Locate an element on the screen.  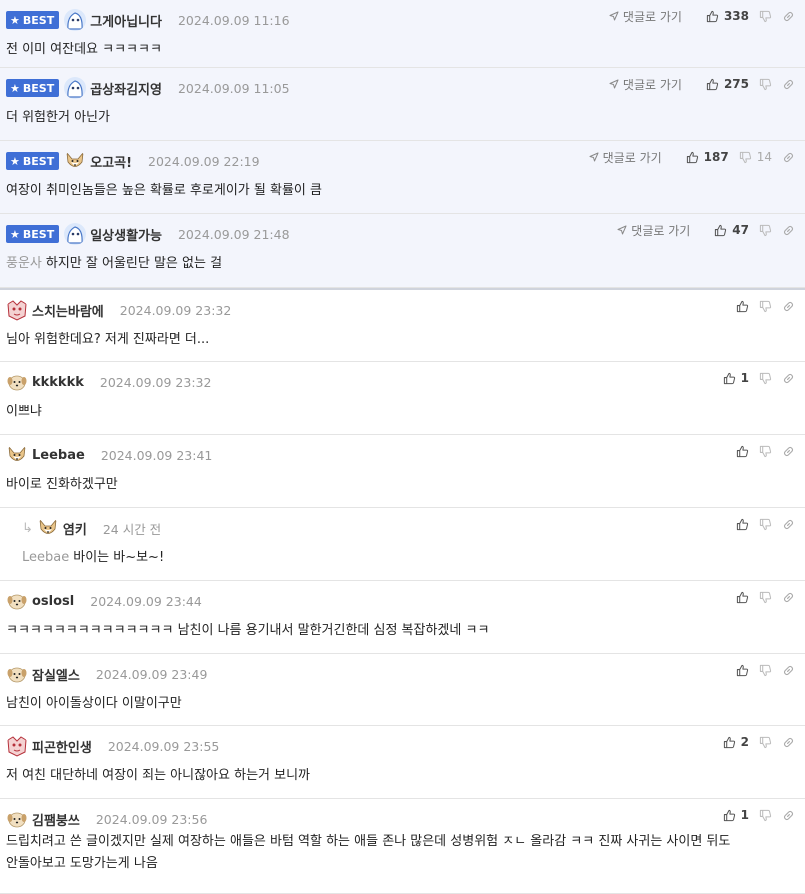
nickname: Leebae is located at coordinates (58, 455).